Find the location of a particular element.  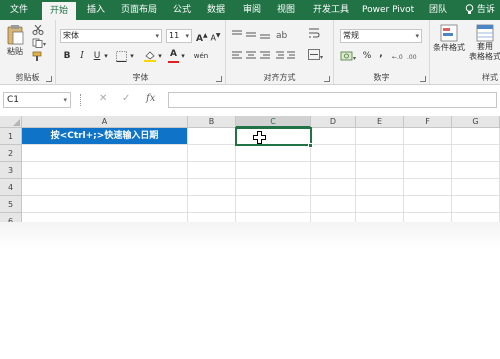

fill-color-icon is located at coordinates (150, 56).